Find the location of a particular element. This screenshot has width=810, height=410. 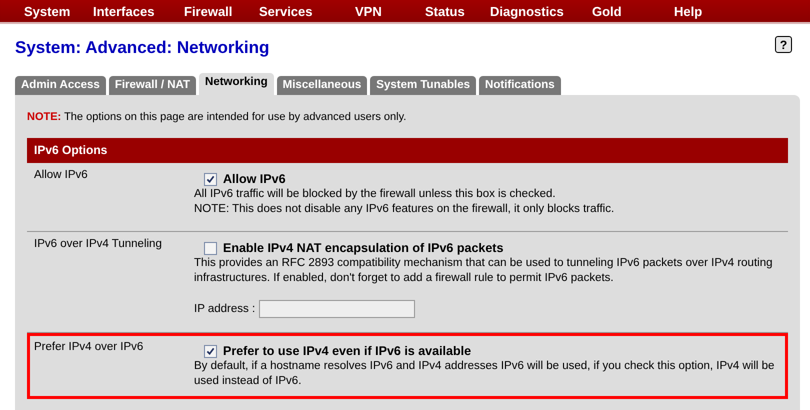

row-label: IPv6 over IPv4 Tunneling is located at coordinates (98, 244).